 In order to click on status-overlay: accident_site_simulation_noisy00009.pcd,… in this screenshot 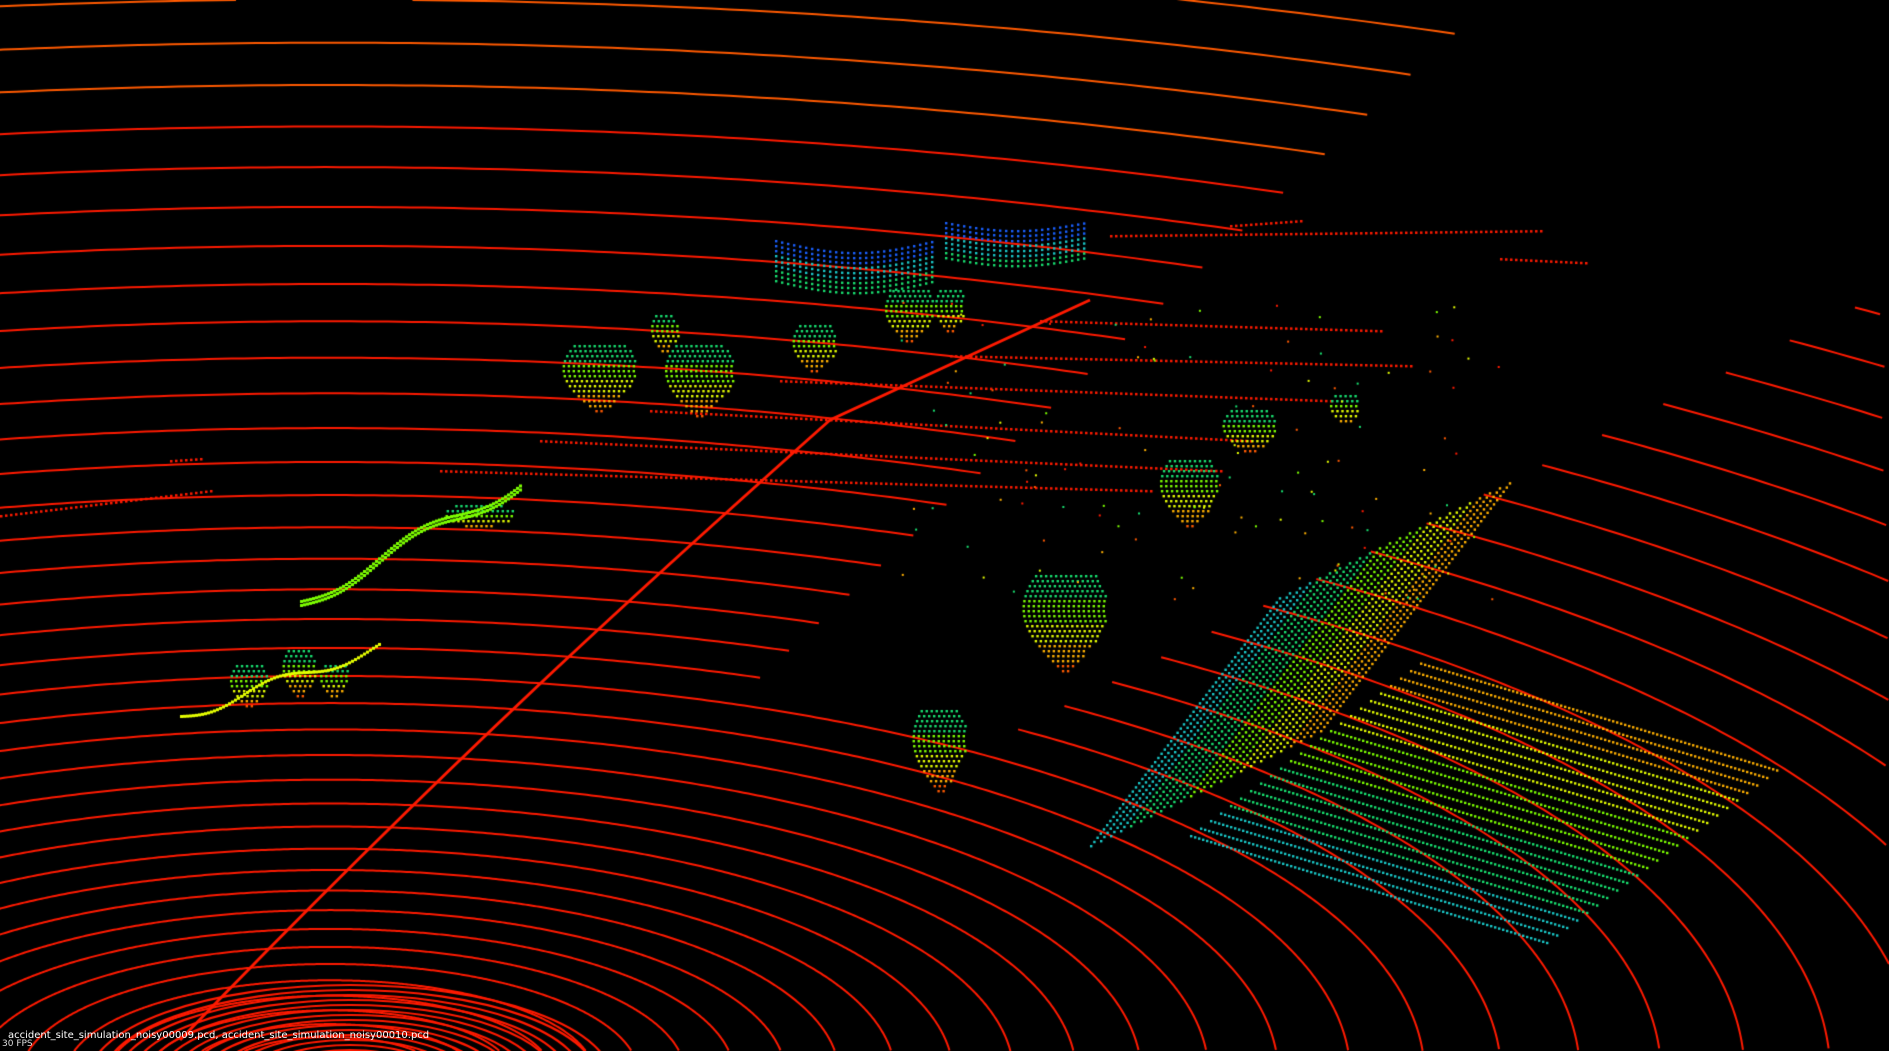, I will do `click(352, 1034)`.